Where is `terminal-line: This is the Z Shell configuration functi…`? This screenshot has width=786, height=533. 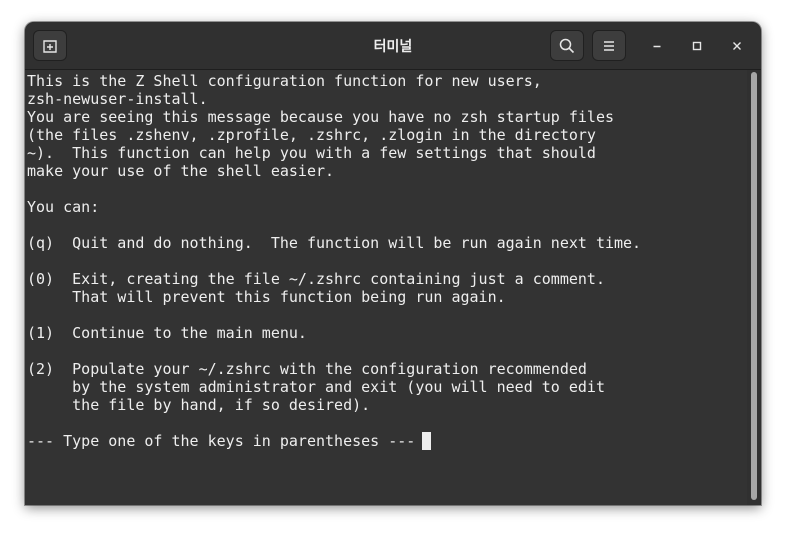
terminal-line: This is the Z Shell configuration functi… is located at coordinates (284, 81).